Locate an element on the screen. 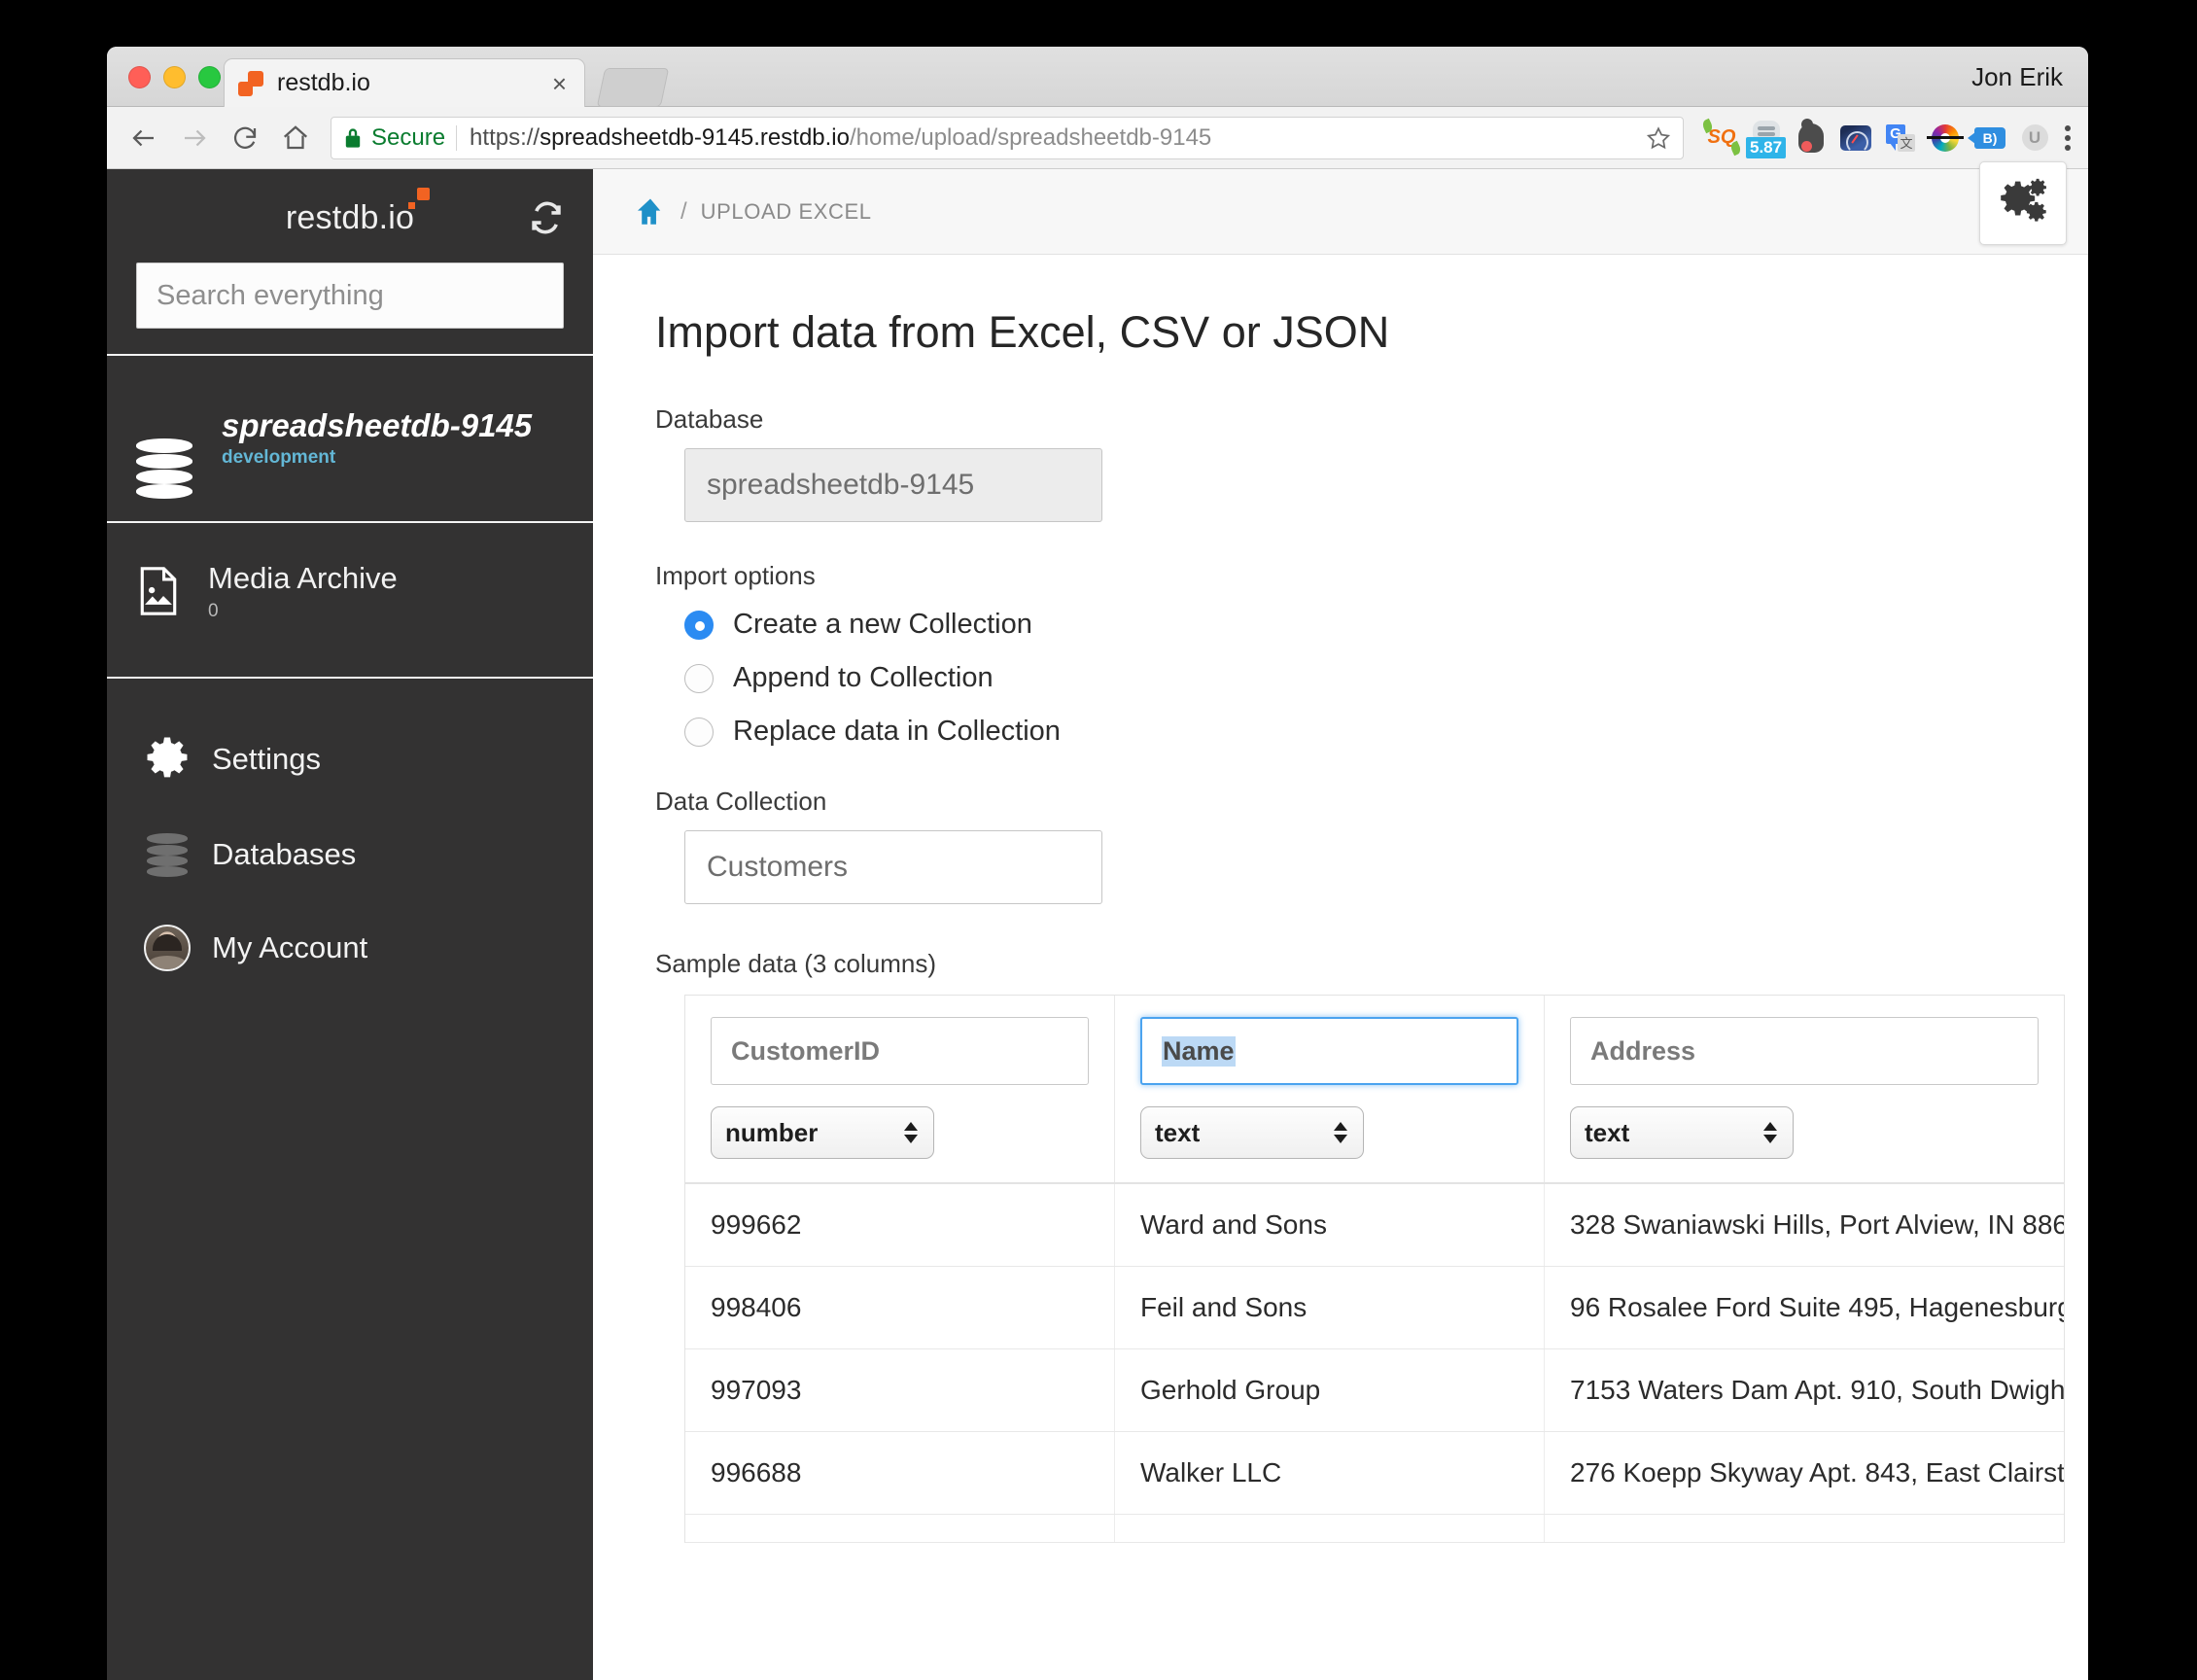  database-label: Database is located at coordinates (709, 419).